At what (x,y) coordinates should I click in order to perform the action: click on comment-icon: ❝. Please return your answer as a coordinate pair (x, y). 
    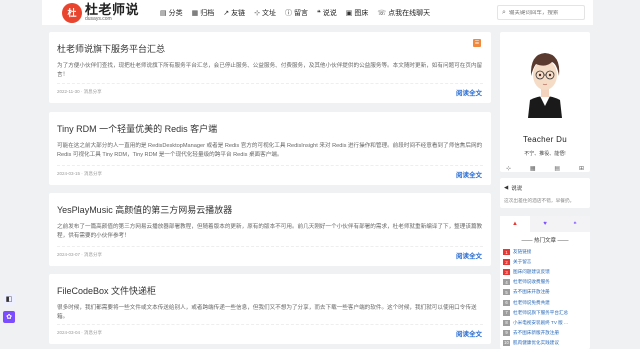
    Looking at the image, I should click on (575, 224).